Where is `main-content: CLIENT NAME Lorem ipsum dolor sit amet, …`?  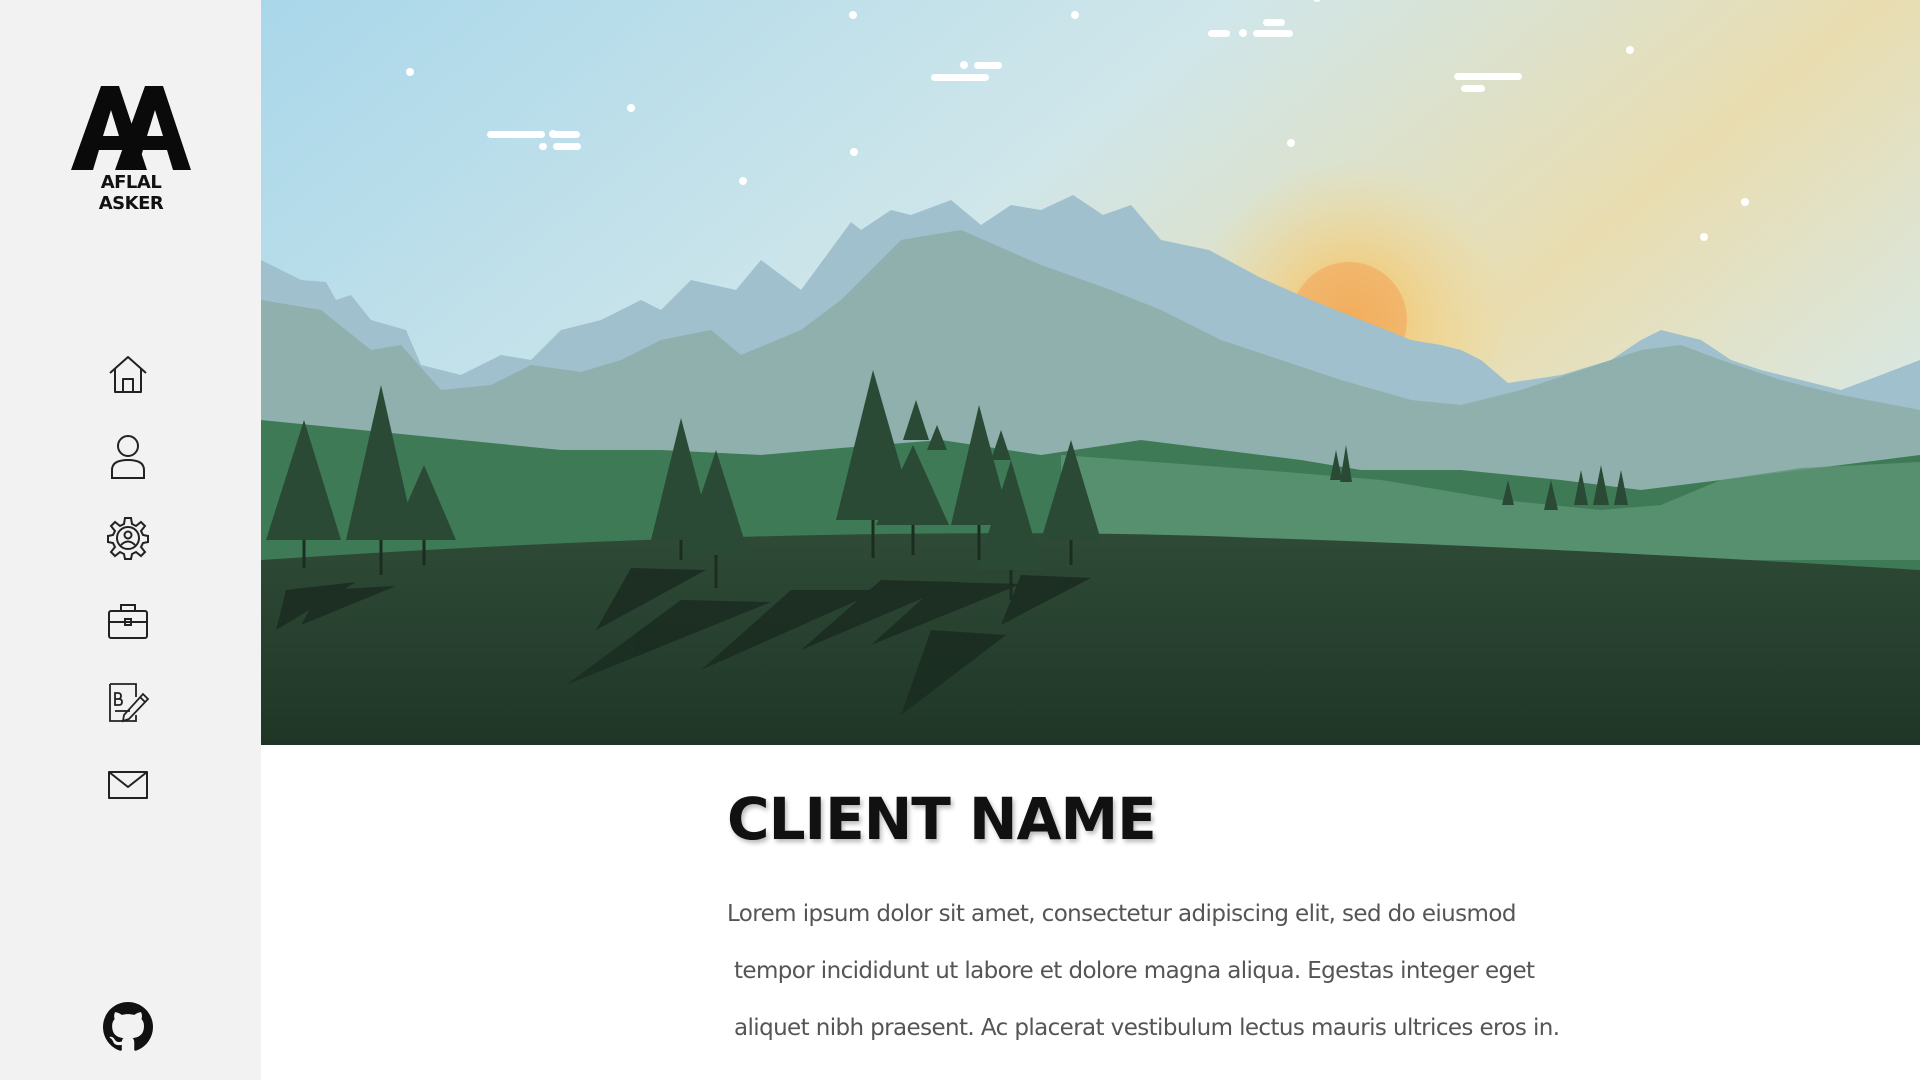
main-content: CLIENT NAME Lorem ipsum dolor sit amet, … is located at coordinates (1177, 923).